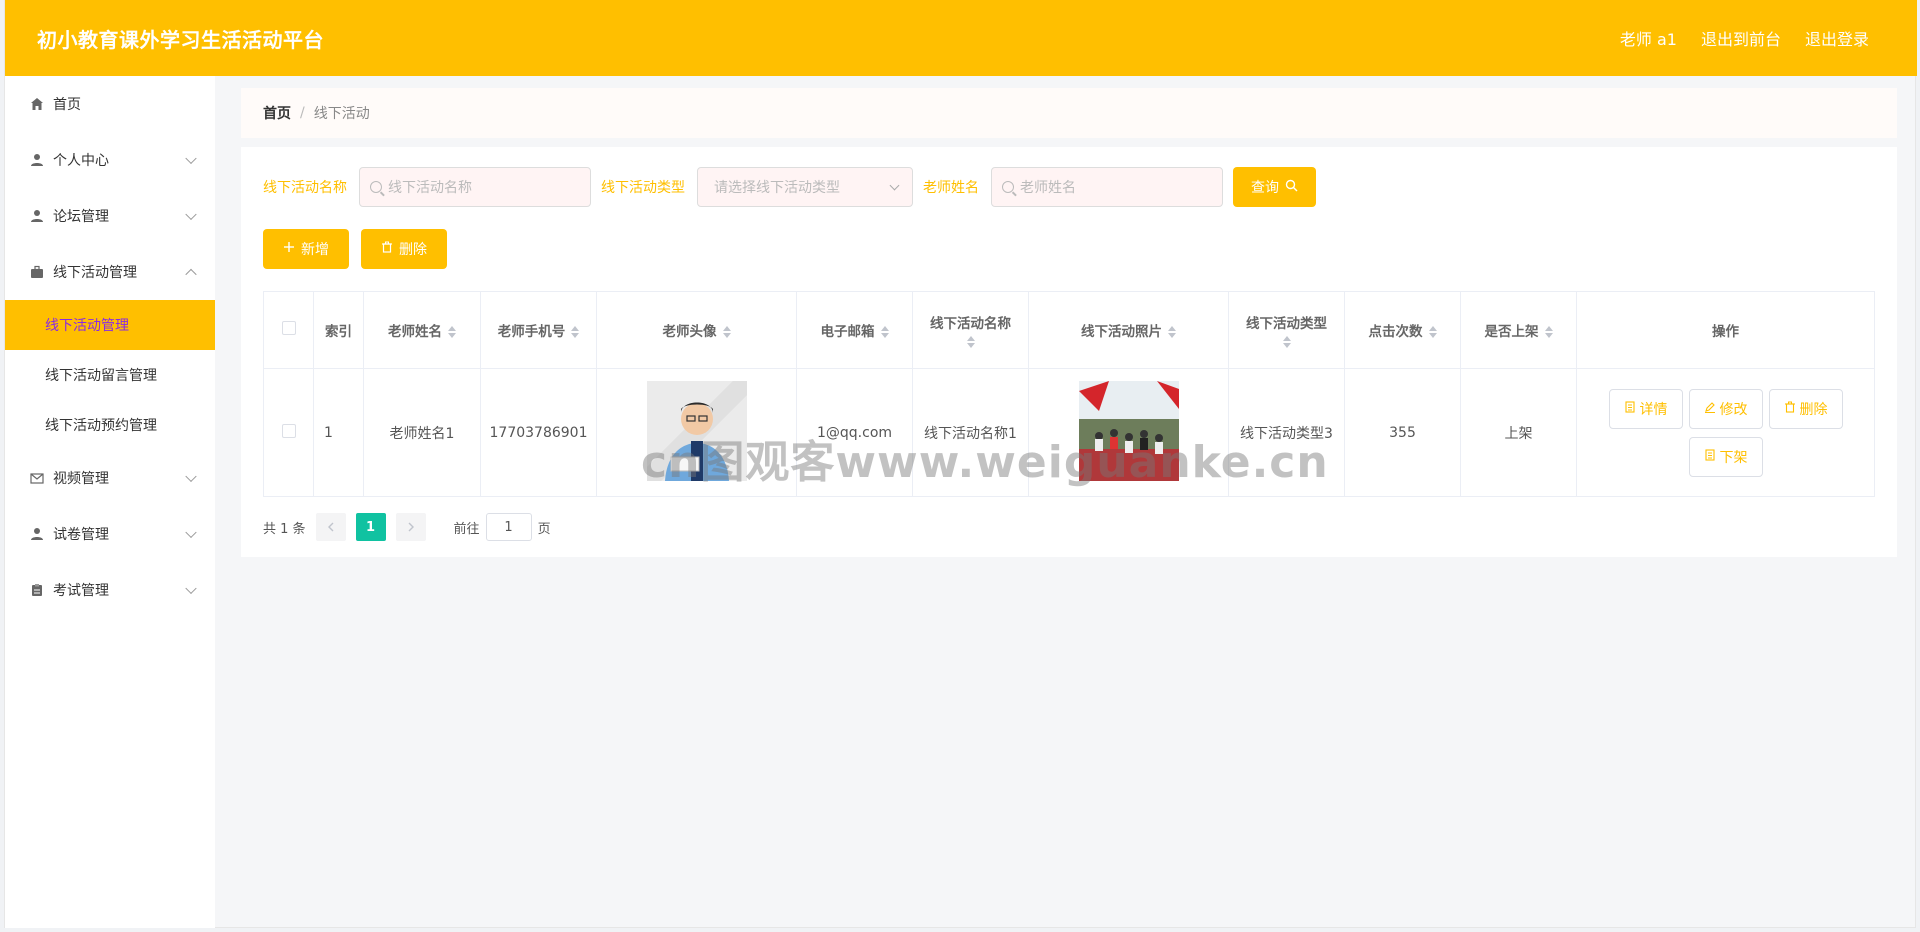  What do you see at coordinates (970, 432) in the screenshot?
I see `cell-activity-name: 线下活动名称1` at bounding box center [970, 432].